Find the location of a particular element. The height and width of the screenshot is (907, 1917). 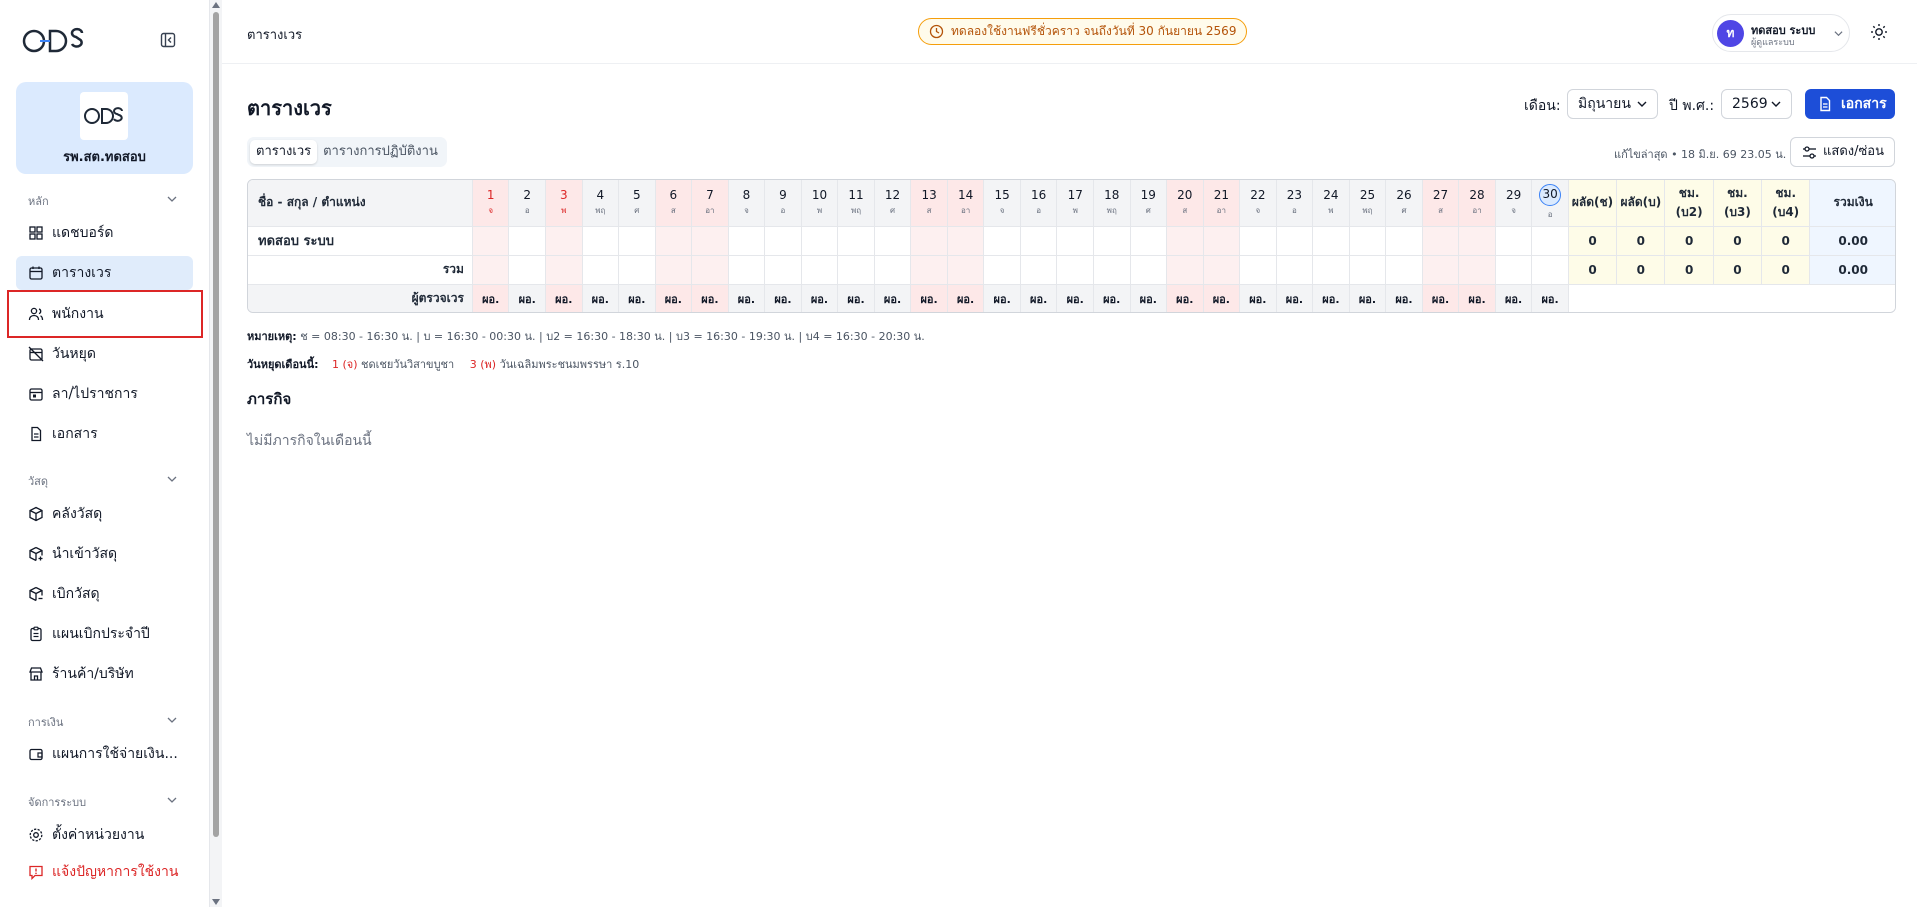

sidebar-item-leave: ลา/ไปราชการ is located at coordinates (104, 394).